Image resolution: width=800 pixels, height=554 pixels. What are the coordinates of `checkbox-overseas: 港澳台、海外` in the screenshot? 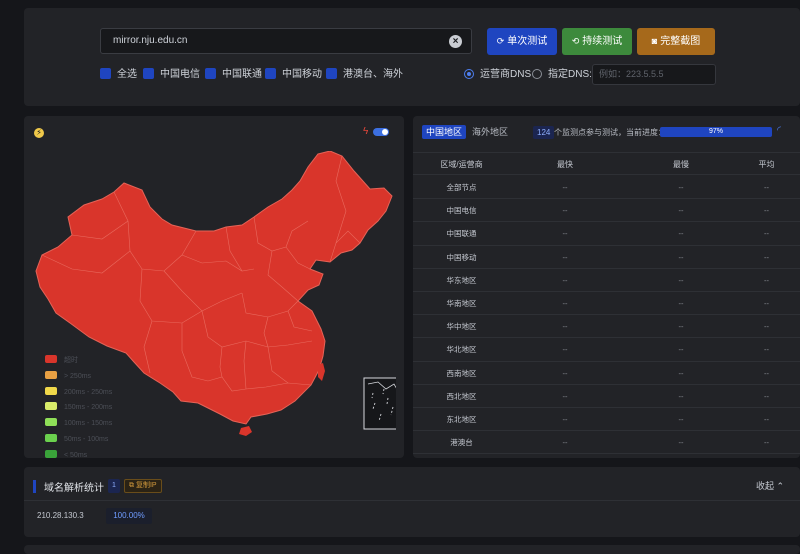 It's located at (364, 75).